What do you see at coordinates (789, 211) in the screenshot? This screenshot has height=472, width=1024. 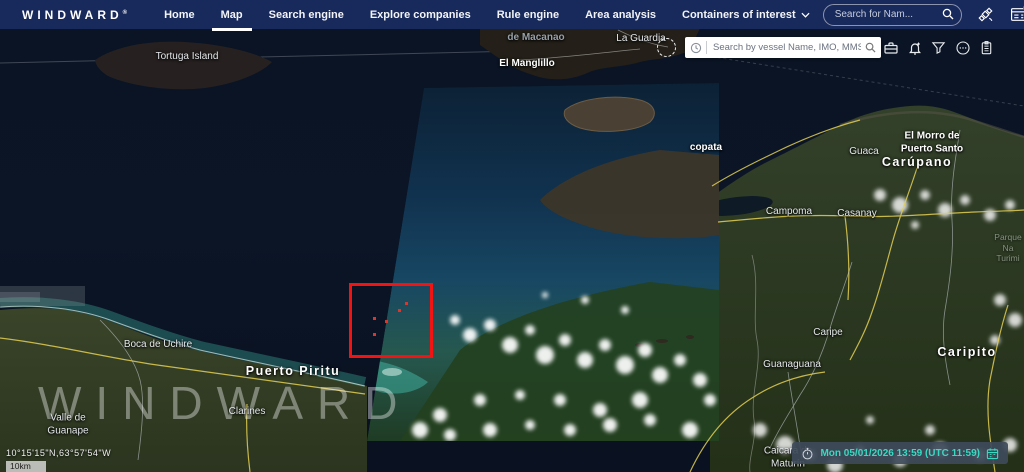 I see `map-label-campoma: Campoma` at bounding box center [789, 211].